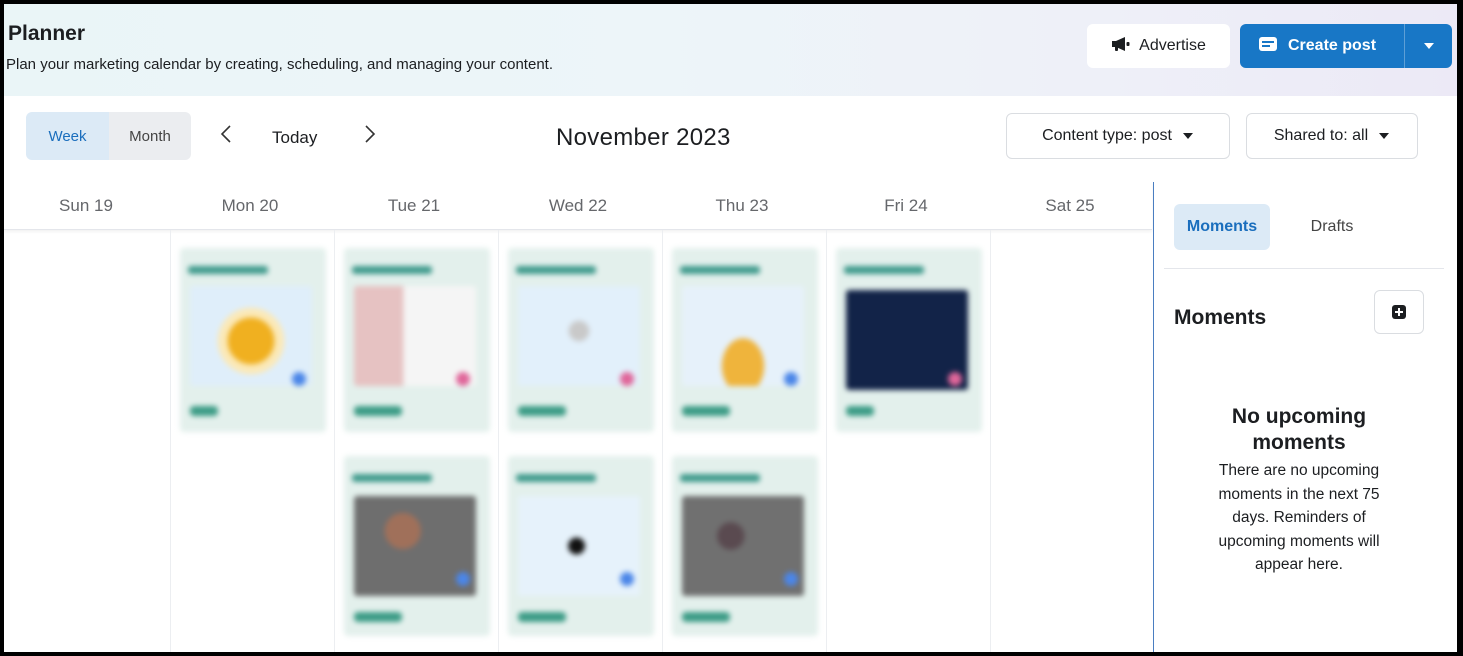  Describe the element at coordinates (1107, 135) in the screenshot. I see `content-type-label: Content type: post` at that location.